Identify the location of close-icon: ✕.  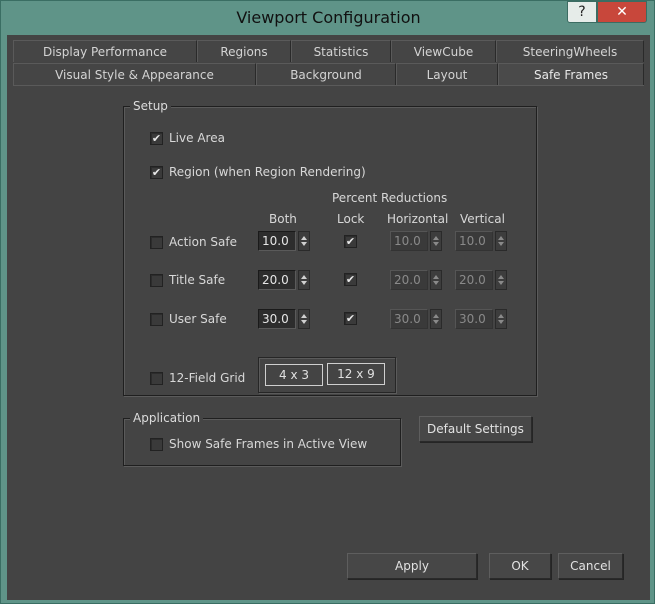
(622, 12).